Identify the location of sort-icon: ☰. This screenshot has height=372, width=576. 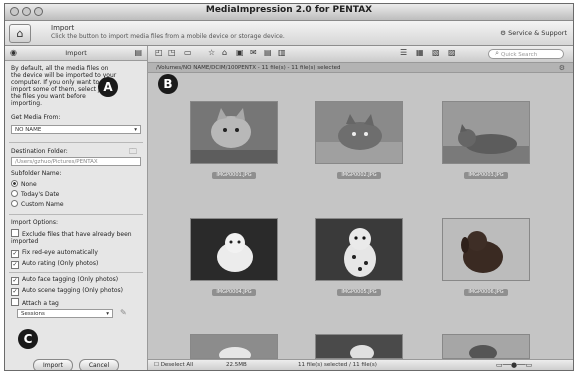
(403, 52).